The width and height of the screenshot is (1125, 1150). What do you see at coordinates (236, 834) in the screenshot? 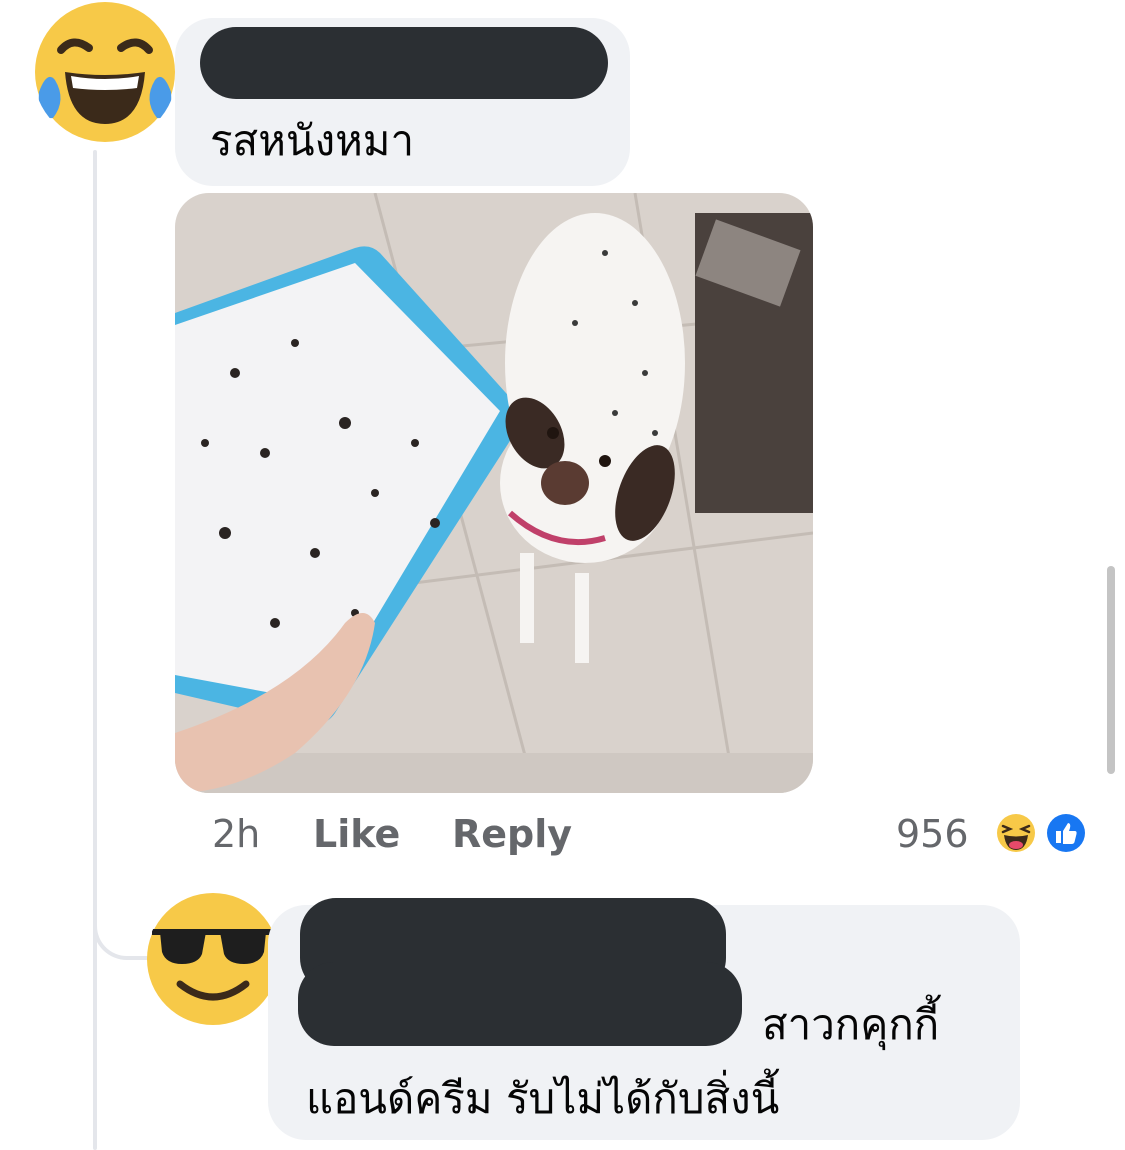
I see `comment-timestamp: 2h` at bounding box center [236, 834].